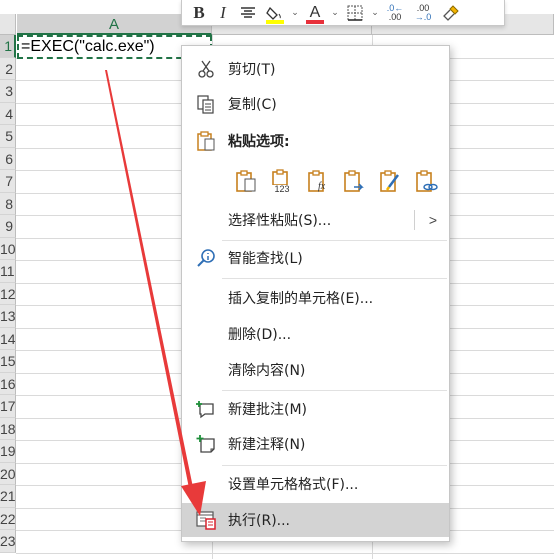 Image resolution: width=554 pixels, height=559 pixels. I want to click on borders-icon, so click(355, 13).